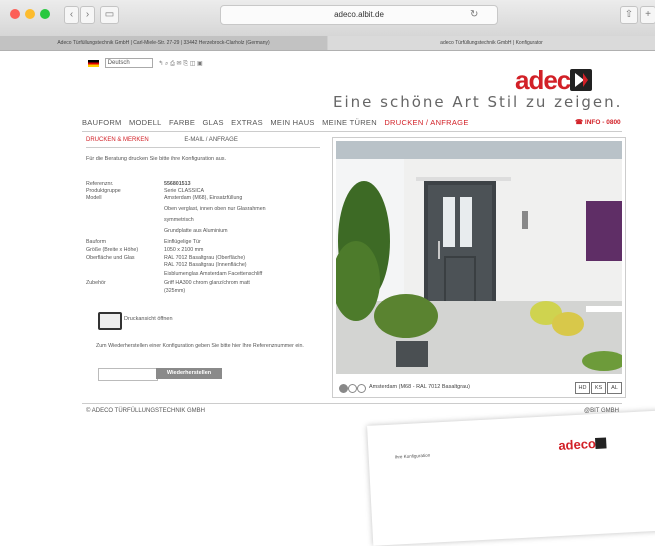  What do you see at coordinates (15, 14) in the screenshot?
I see `close-window-icon` at bounding box center [15, 14].